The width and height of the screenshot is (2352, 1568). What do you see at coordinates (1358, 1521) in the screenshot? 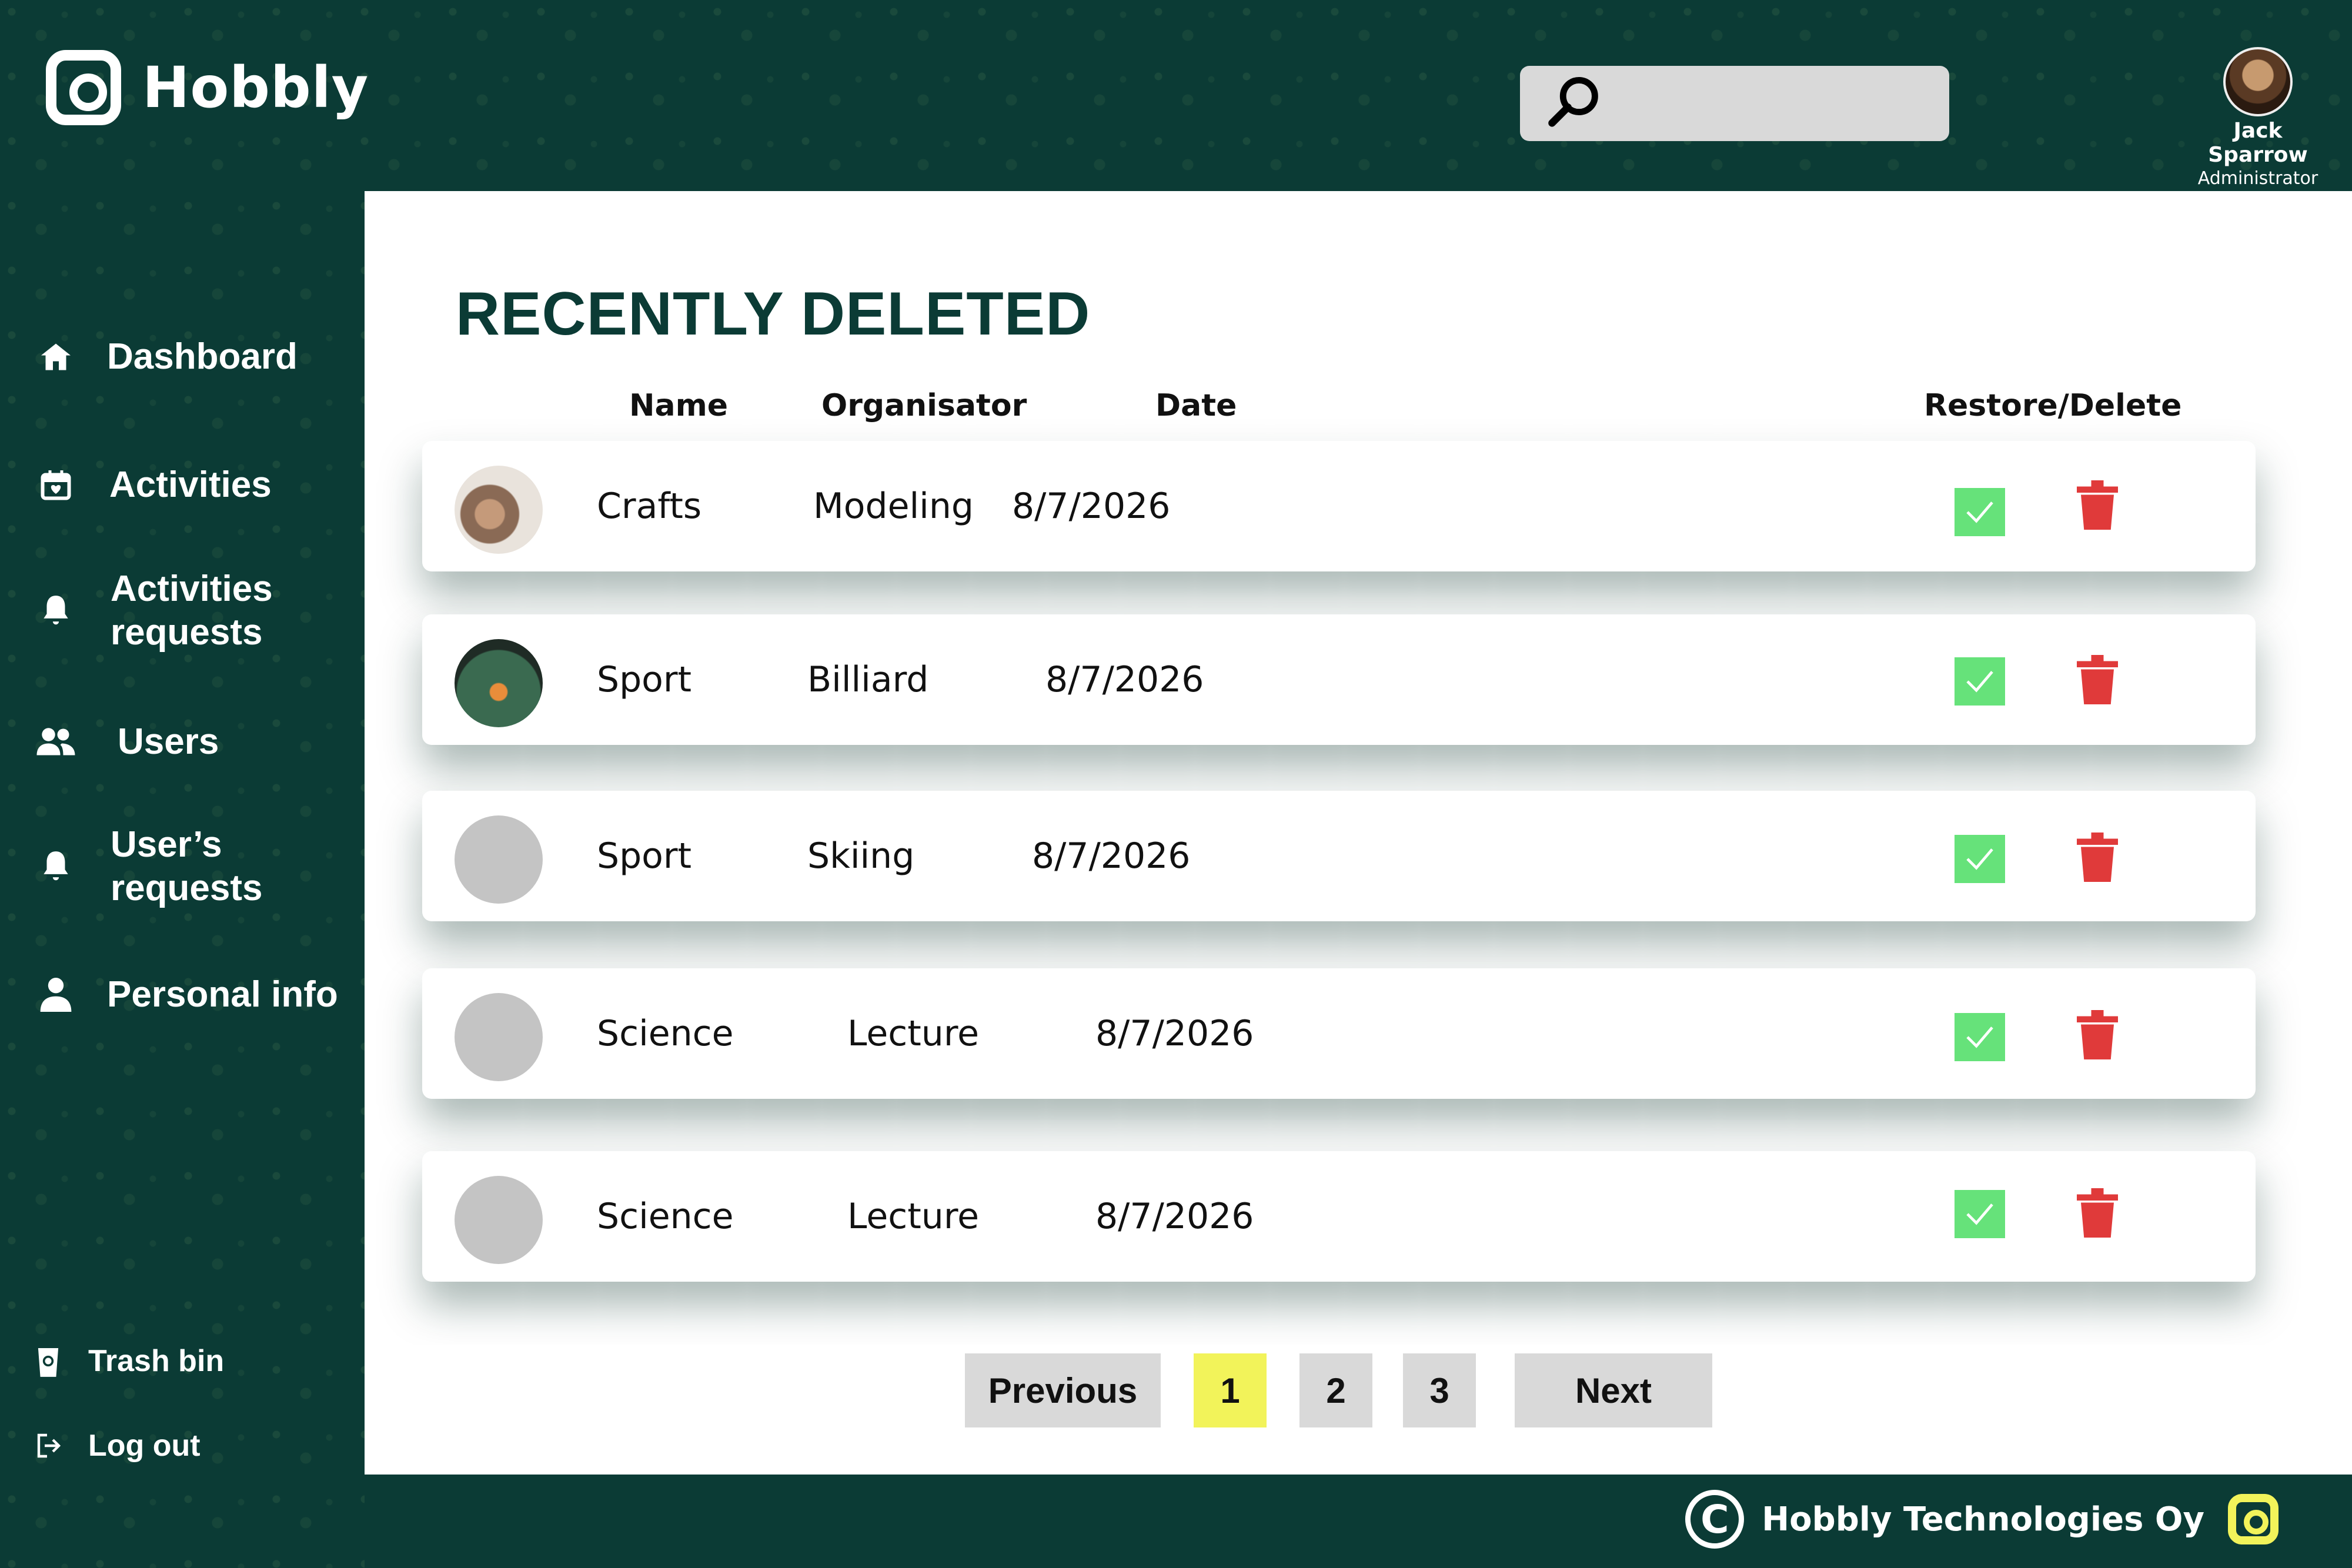
I see `footer: C Hobbly Technologies Oy` at bounding box center [1358, 1521].